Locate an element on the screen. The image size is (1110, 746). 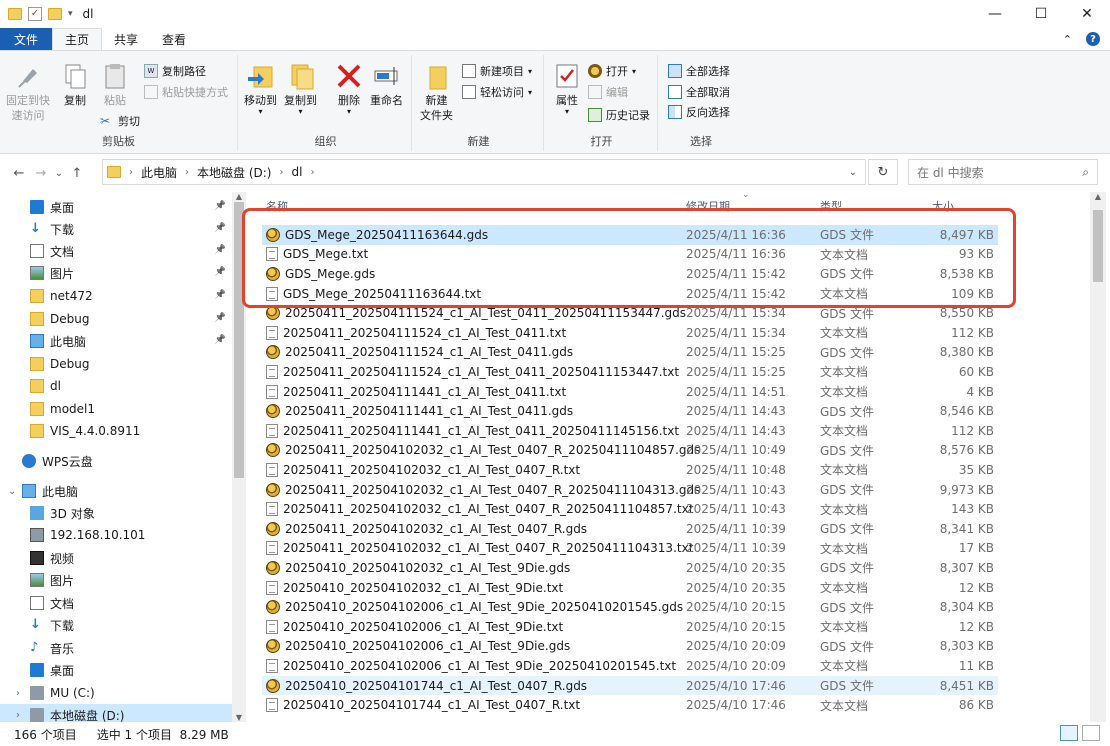
new-item-button: 新建项目 ▾ is located at coordinates (497, 71).